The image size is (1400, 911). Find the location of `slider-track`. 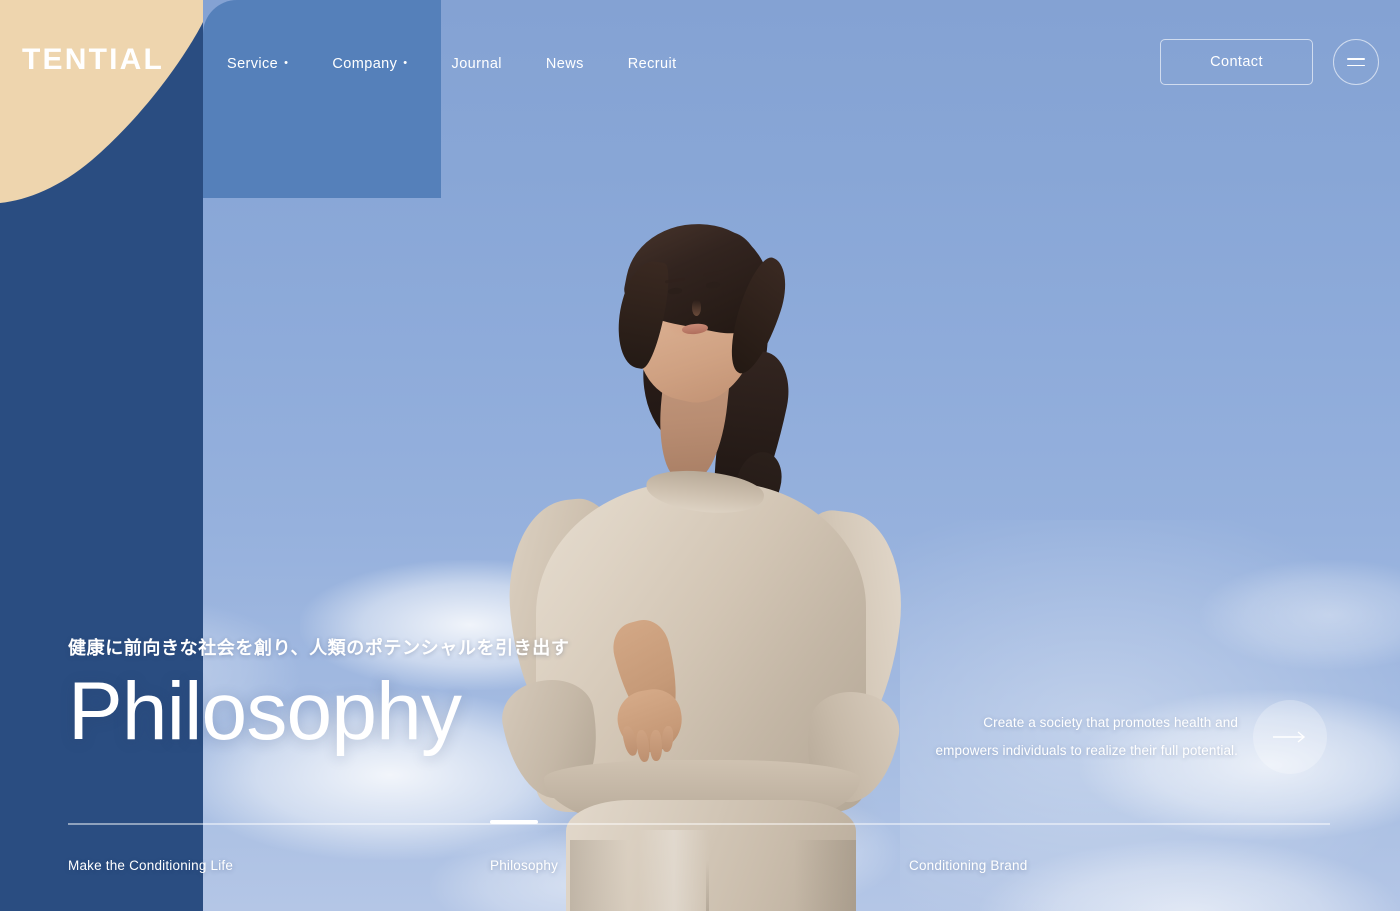

slider-track is located at coordinates (699, 824).